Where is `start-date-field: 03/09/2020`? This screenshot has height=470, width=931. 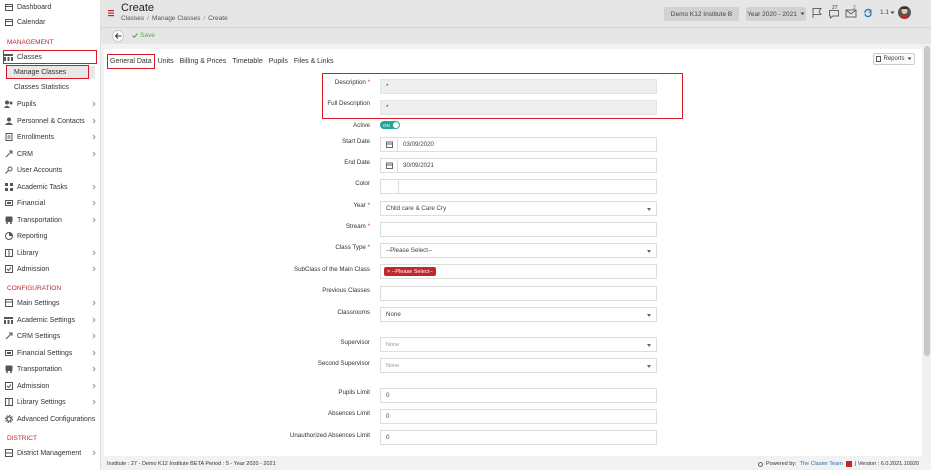
start-date-field: 03/09/2020 is located at coordinates (518, 144).